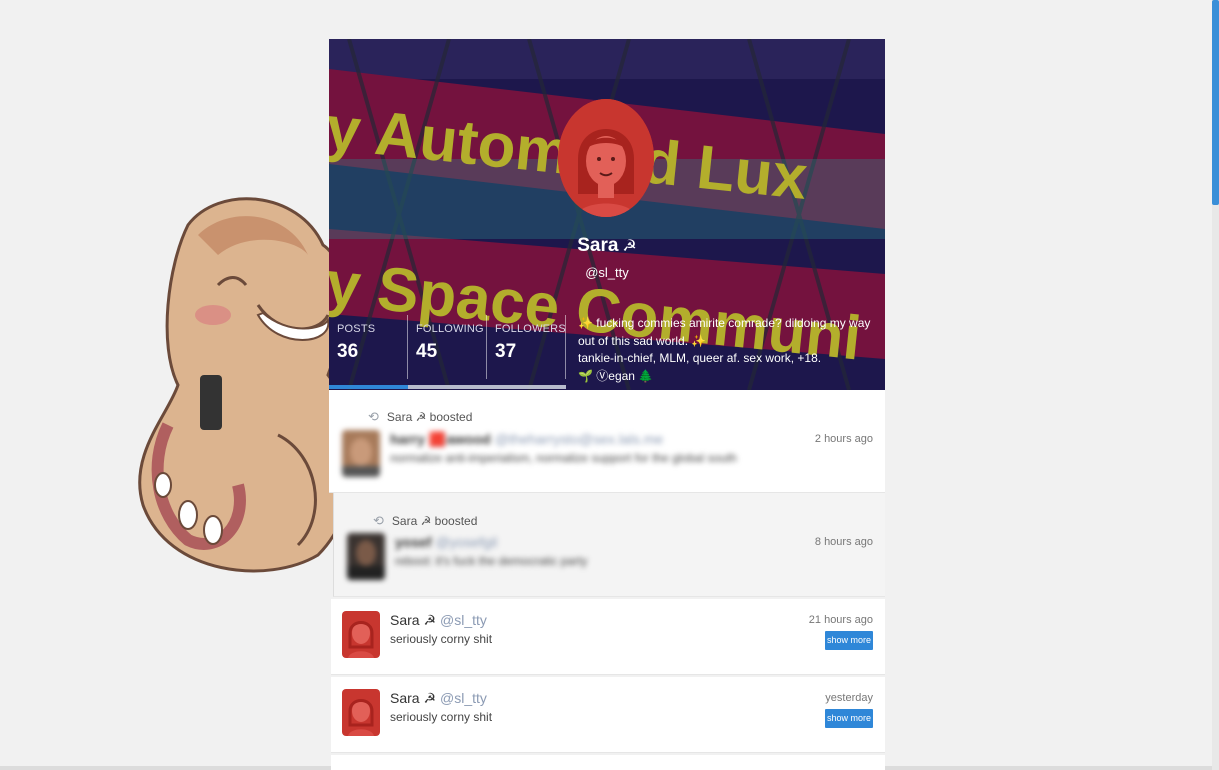  Describe the element at coordinates (579, 439) in the screenshot. I see `author-handle: @theharrysto@sex.lals.me` at that location.